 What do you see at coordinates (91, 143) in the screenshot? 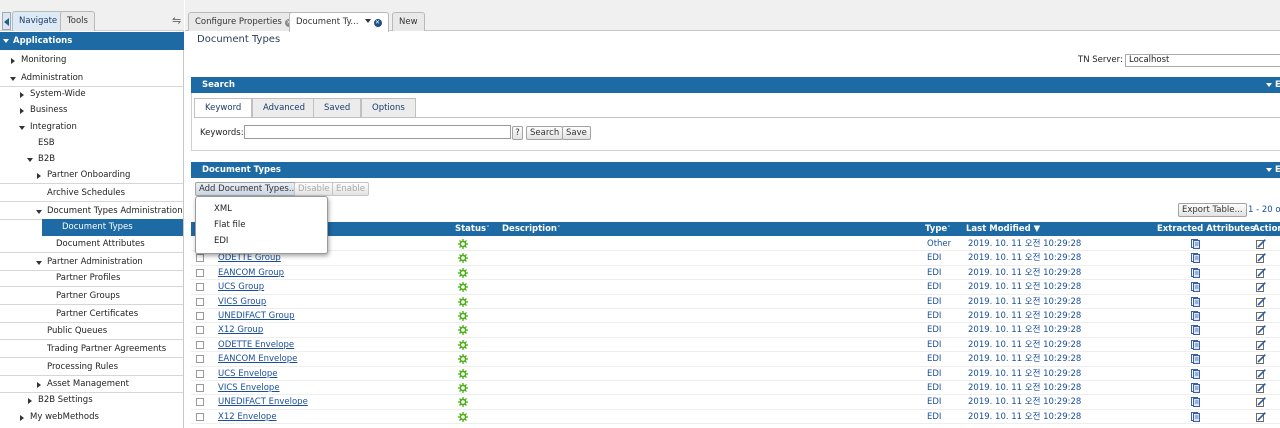
I see `tree-item: ESB` at bounding box center [91, 143].